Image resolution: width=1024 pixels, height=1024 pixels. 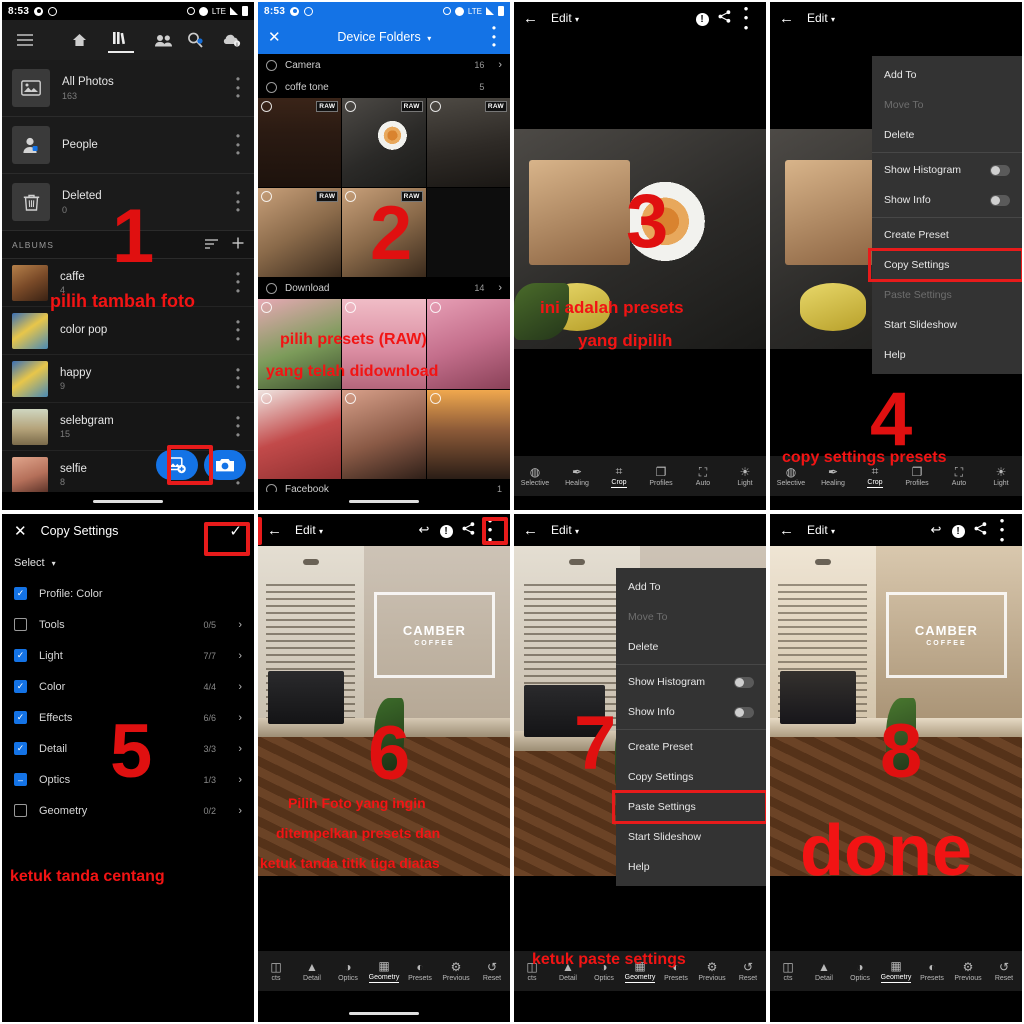 I want to click on folder-row-coffe-tone: coffe tone 5 ›, so click(x=384, y=87).